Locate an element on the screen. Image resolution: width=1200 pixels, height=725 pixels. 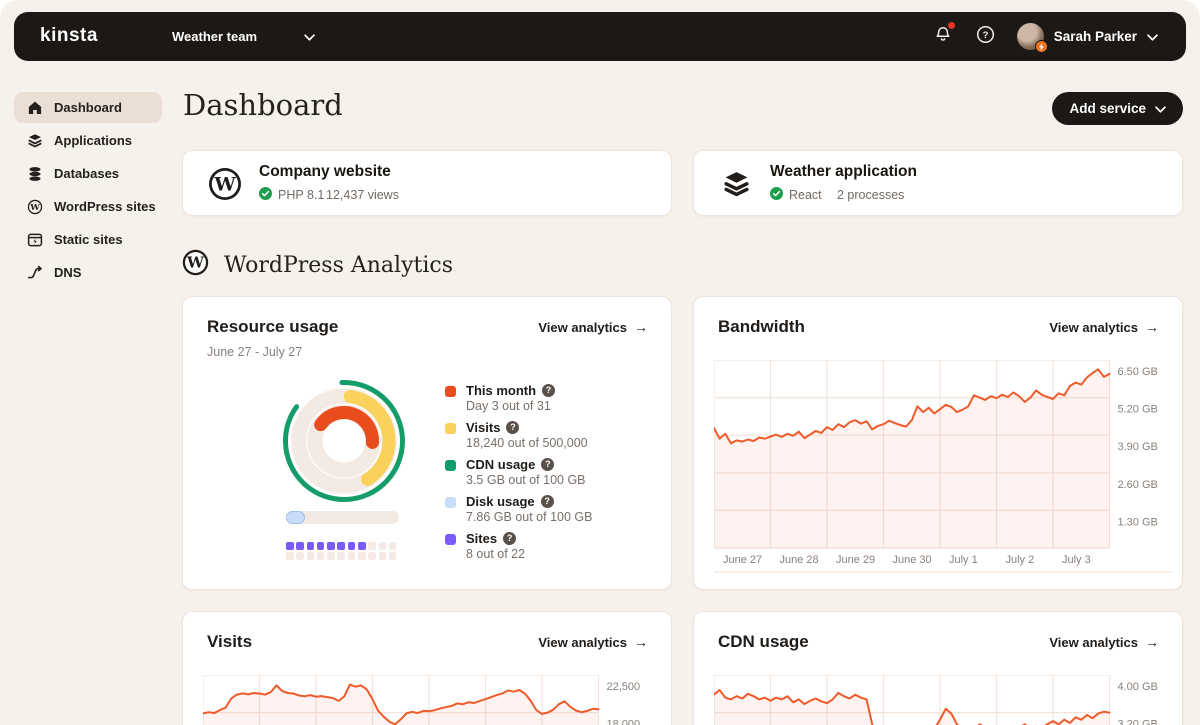
legend-value: Day 3 out of 31 is located at coordinates (508, 406).